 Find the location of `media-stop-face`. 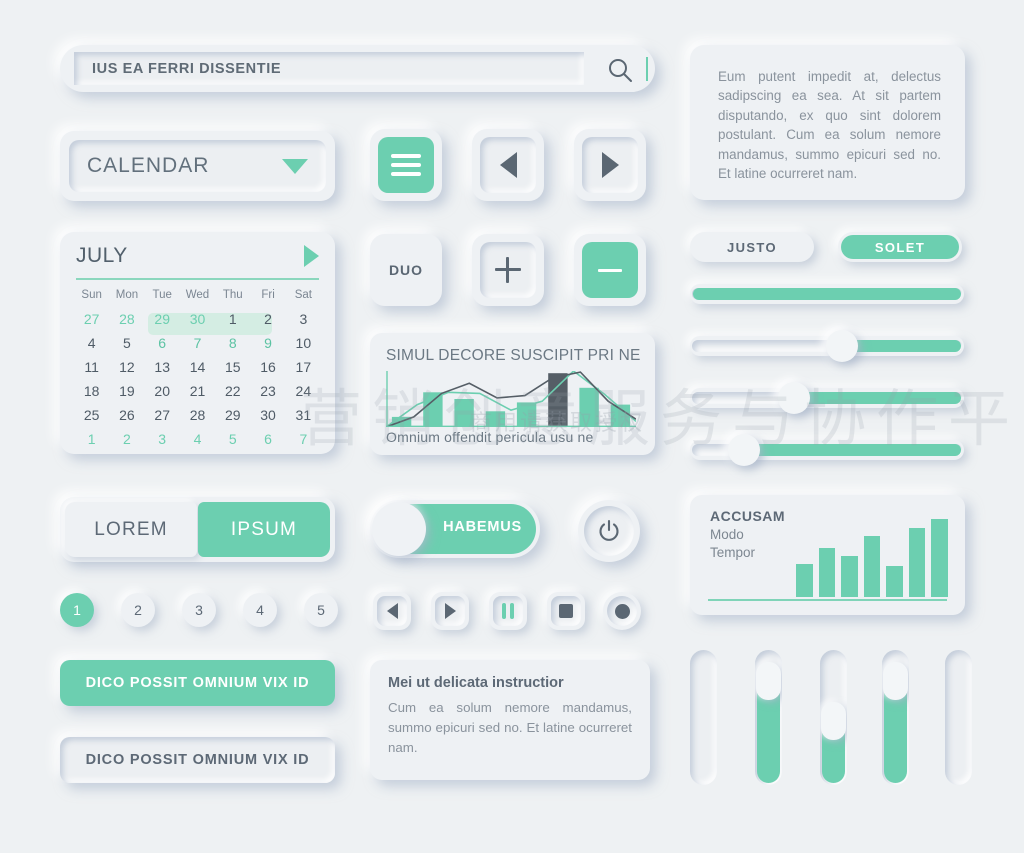

media-stop-face is located at coordinates (566, 611).